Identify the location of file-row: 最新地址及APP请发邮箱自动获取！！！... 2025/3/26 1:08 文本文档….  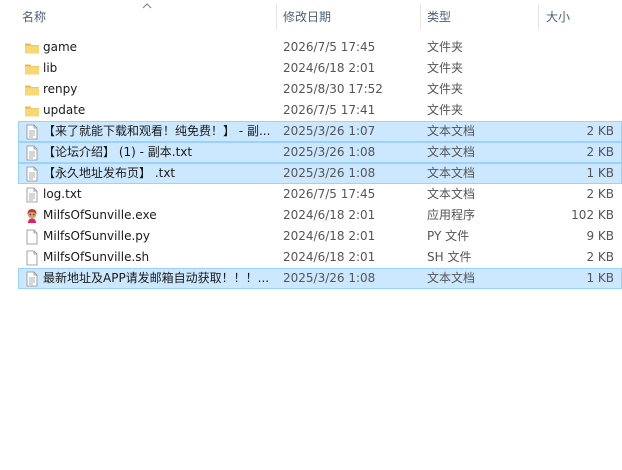
(320, 278).